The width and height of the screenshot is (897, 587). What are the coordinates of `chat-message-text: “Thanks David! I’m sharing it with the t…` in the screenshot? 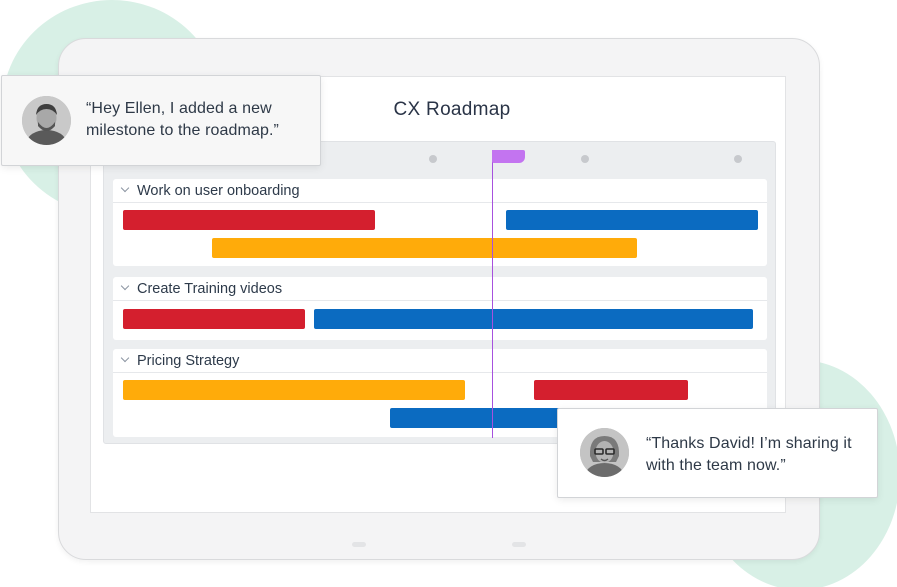 It's located at (749, 454).